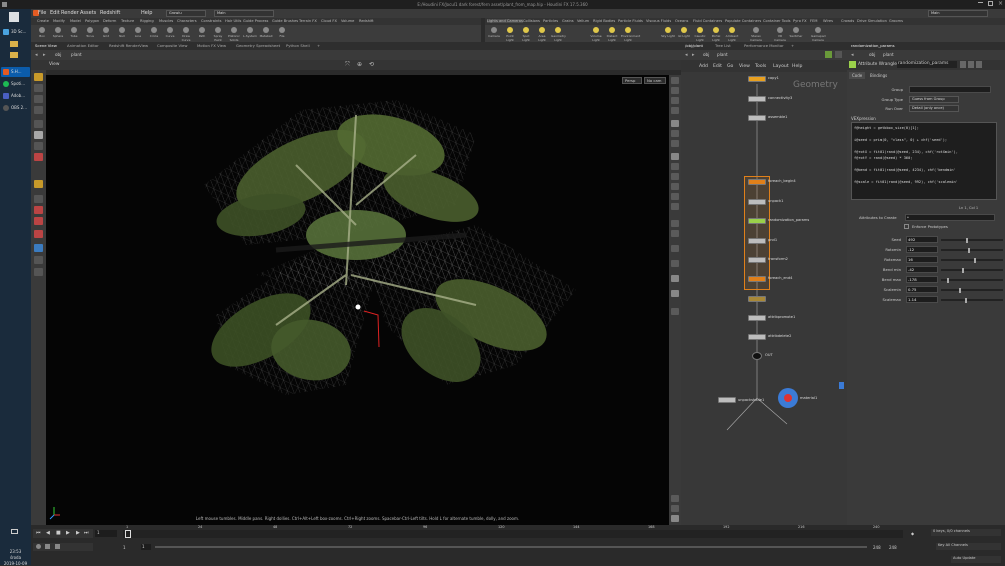  What do you see at coordinates (38, 546) in the screenshot?
I see `audio-icon` at bounding box center [38, 546].